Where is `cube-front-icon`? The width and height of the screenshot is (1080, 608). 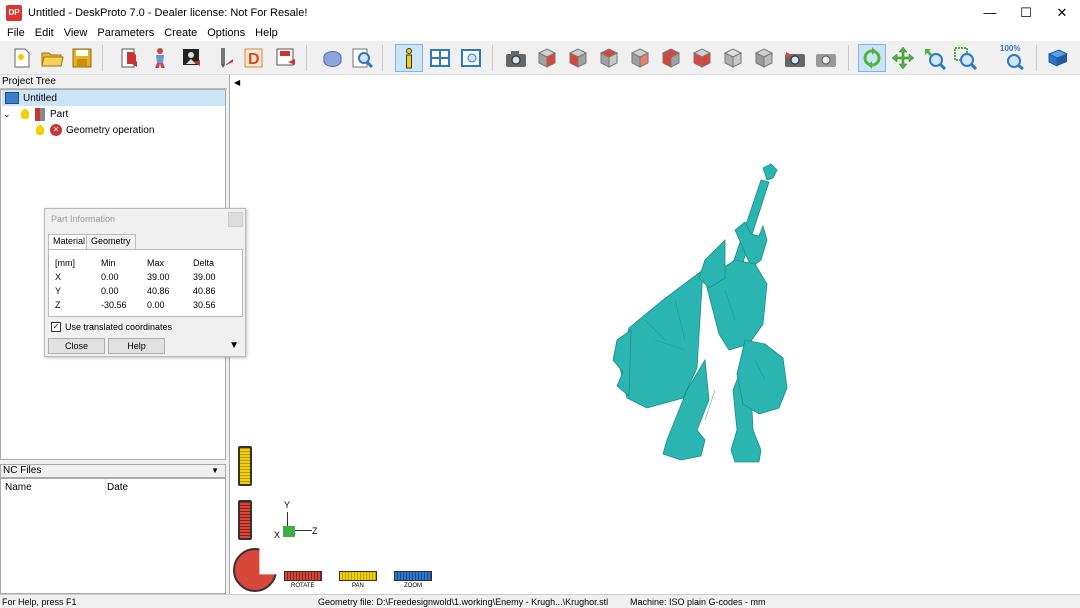
cube-front-icon is located at coordinates (547, 58).